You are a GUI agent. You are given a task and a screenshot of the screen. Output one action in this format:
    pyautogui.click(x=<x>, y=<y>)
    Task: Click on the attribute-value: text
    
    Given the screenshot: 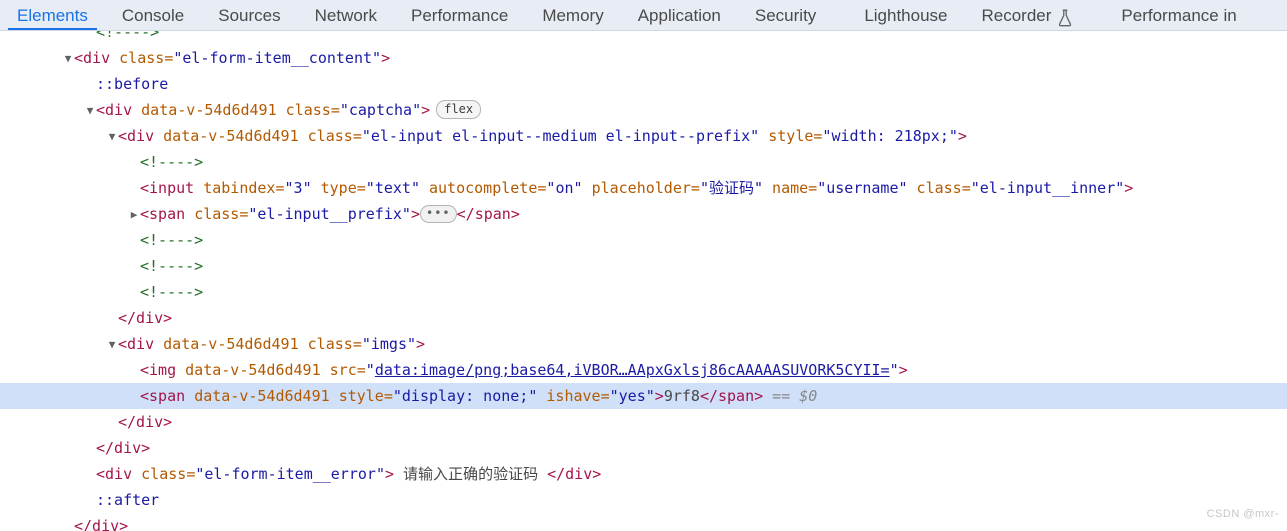 What is the action you would take?
    pyautogui.click(x=393, y=188)
    